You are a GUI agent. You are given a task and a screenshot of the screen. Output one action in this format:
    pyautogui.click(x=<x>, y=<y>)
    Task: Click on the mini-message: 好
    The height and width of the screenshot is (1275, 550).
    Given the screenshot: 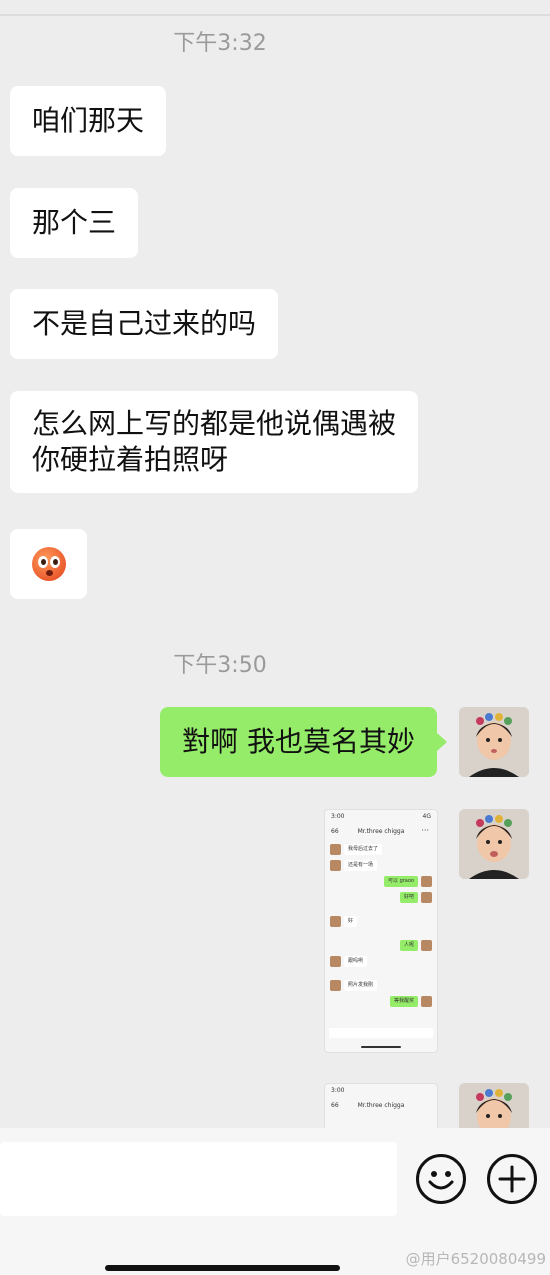 What is the action you would take?
    pyautogui.click(x=351, y=921)
    